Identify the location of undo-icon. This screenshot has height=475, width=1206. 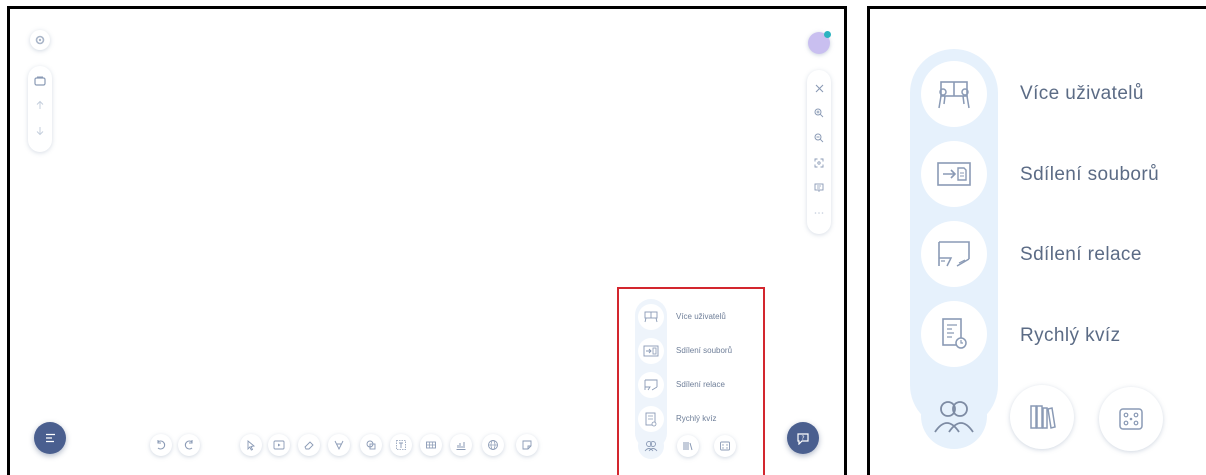
(161, 445).